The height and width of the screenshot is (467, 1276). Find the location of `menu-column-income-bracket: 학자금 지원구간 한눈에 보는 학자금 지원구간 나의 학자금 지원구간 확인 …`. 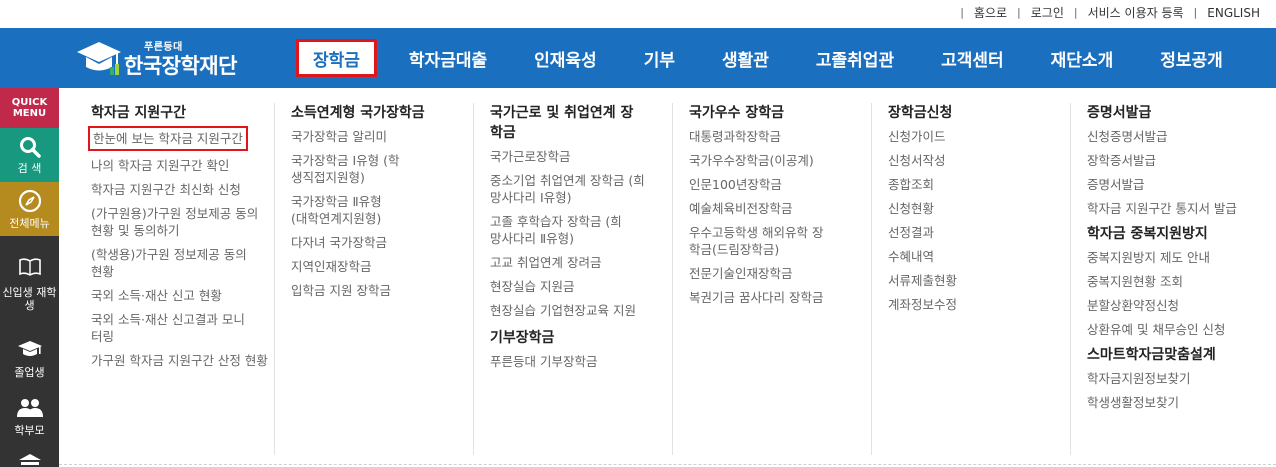

menu-column-income-bracket: 학자금 지원구간 한눈에 보는 학자금 지원구간 나의 학자금 지원구간 확인 … is located at coordinates (175, 279).